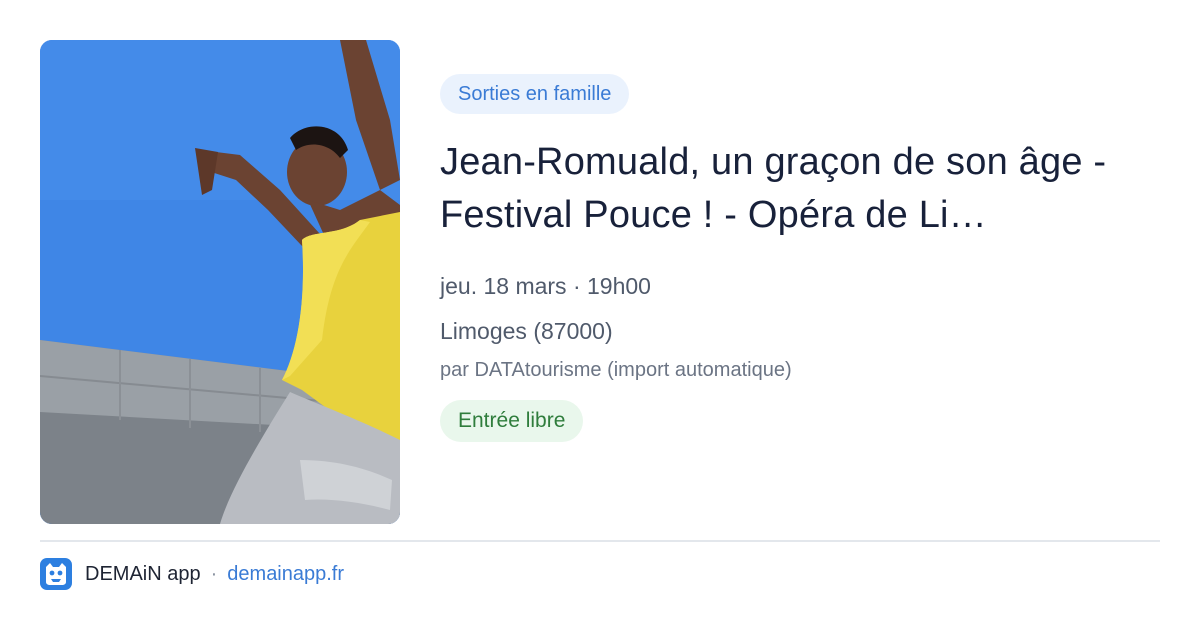  I want to click on footer-divider, so click(600, 541).